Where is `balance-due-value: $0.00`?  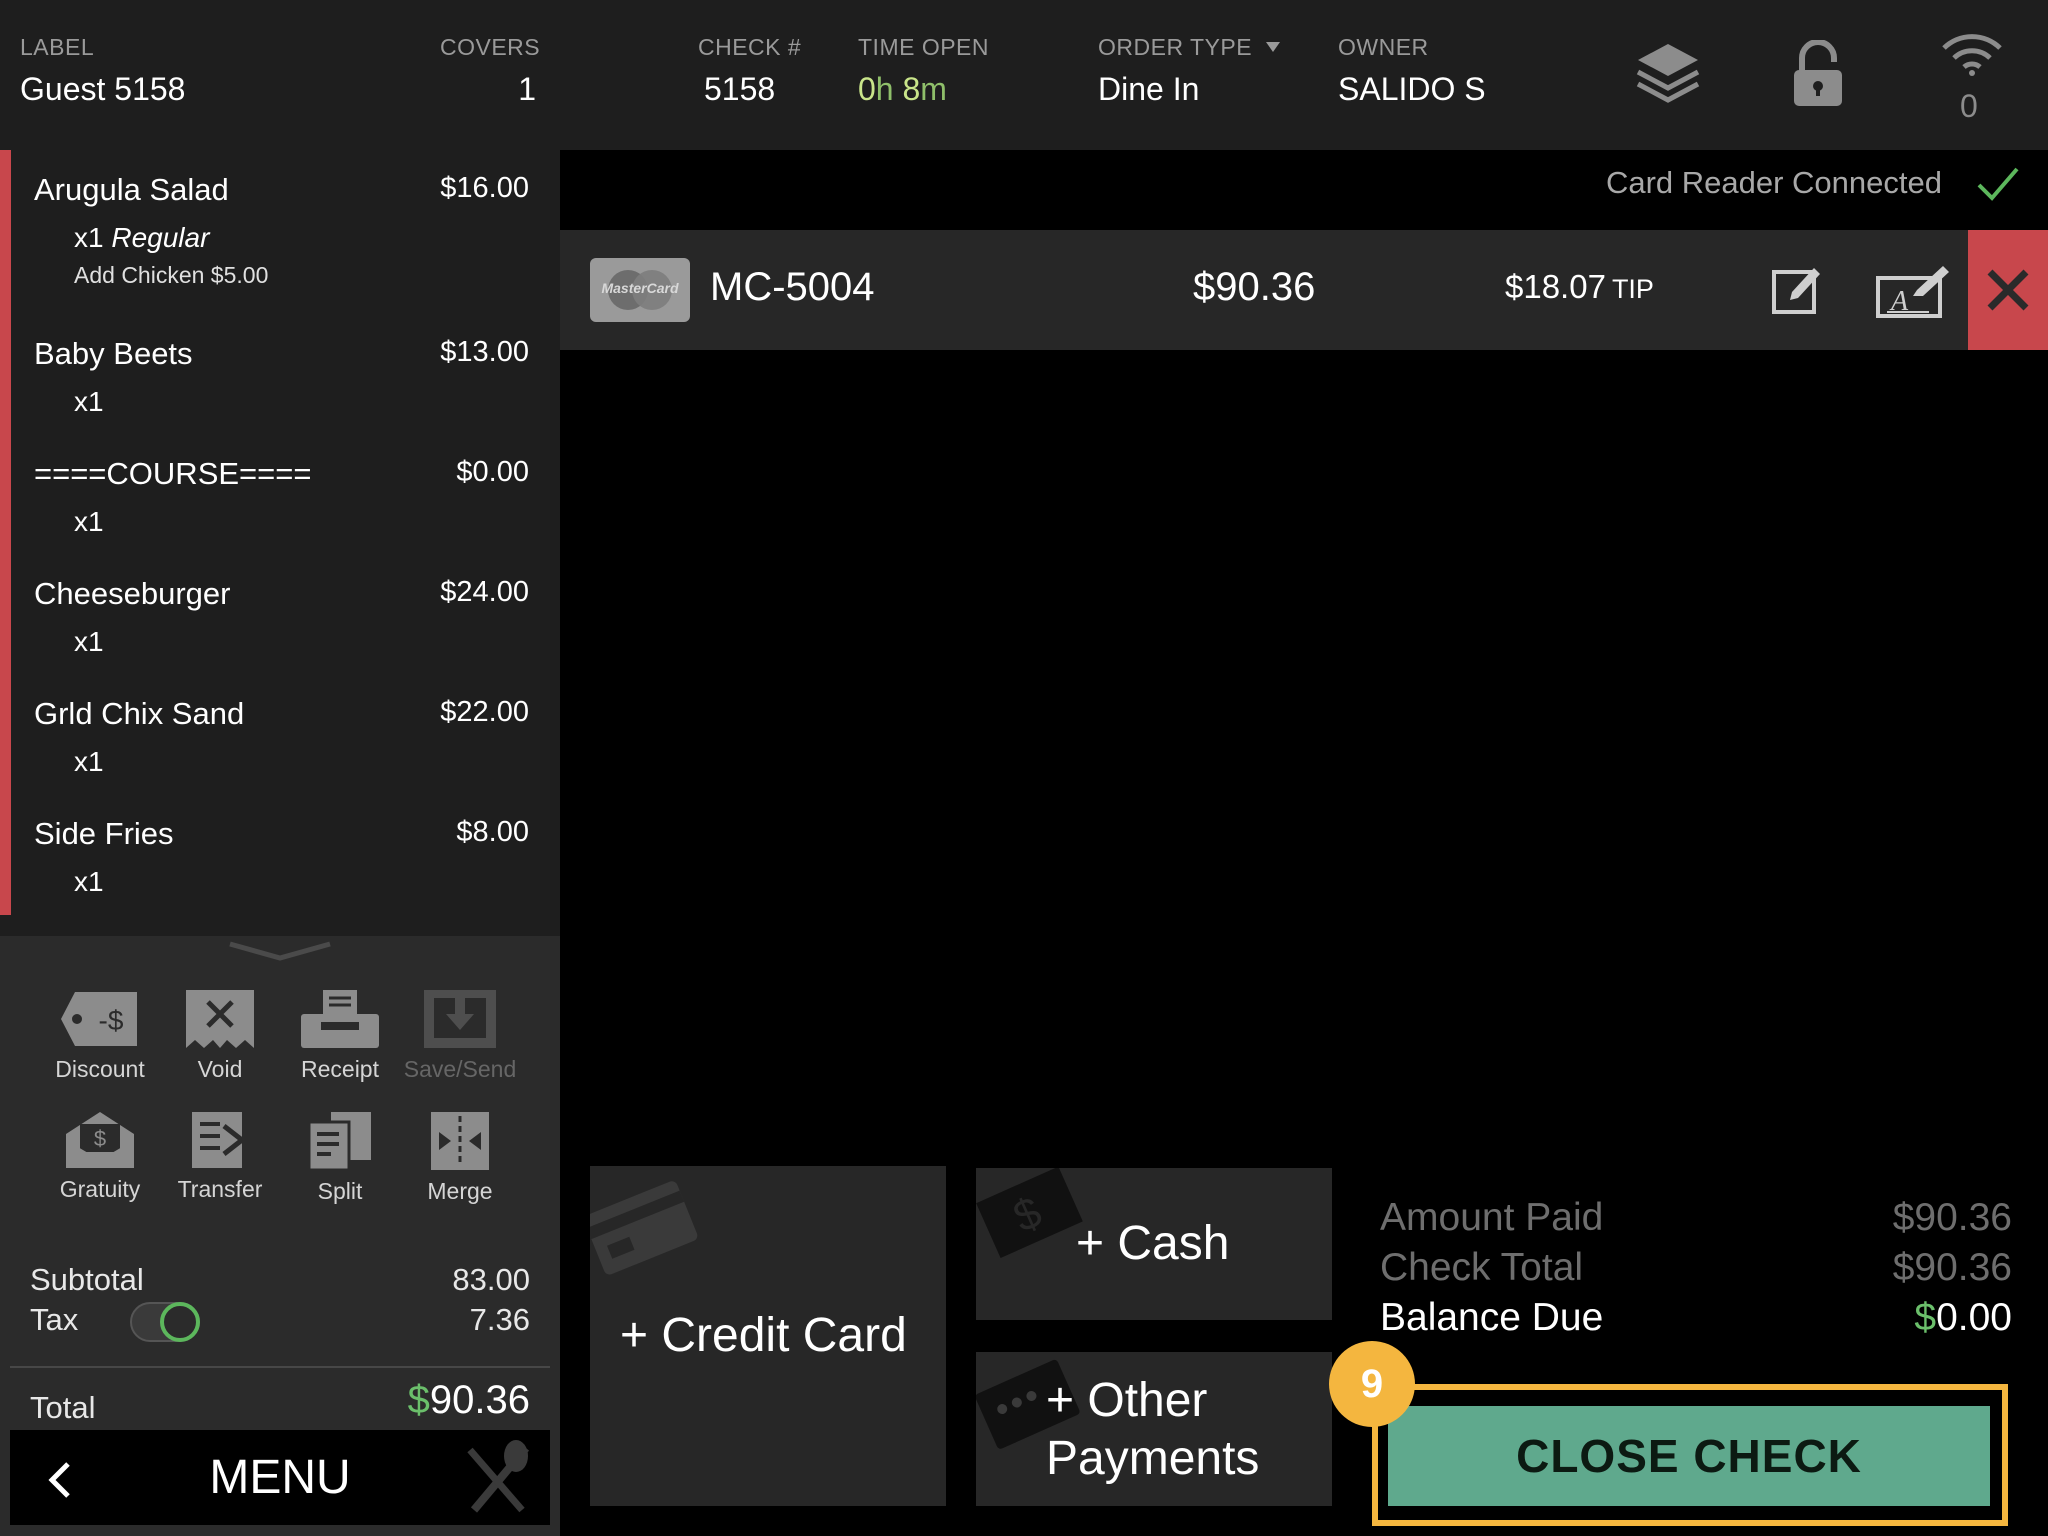
balance-due-value: $0.00 is located at coordinates (1963, 1318).